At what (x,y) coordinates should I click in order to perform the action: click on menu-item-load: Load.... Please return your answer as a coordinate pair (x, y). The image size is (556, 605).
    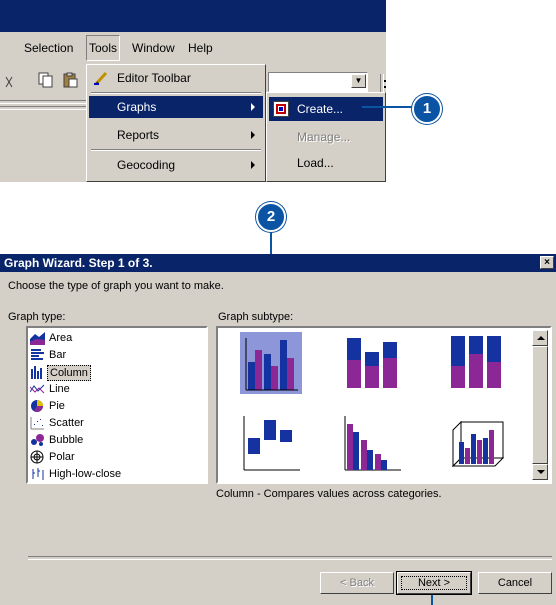
    Looking at the image, I should click on (326, 163).